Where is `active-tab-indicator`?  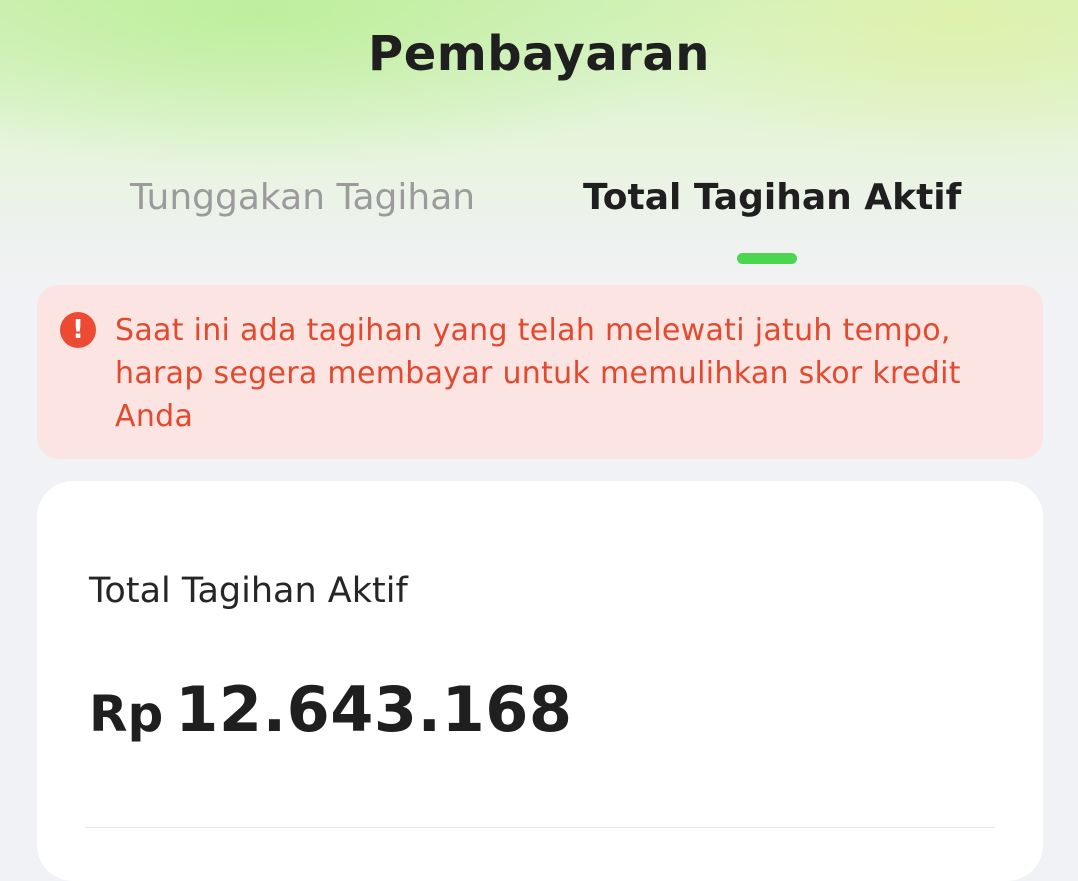
active-tab-indicator is located at coordinates (767, 258).